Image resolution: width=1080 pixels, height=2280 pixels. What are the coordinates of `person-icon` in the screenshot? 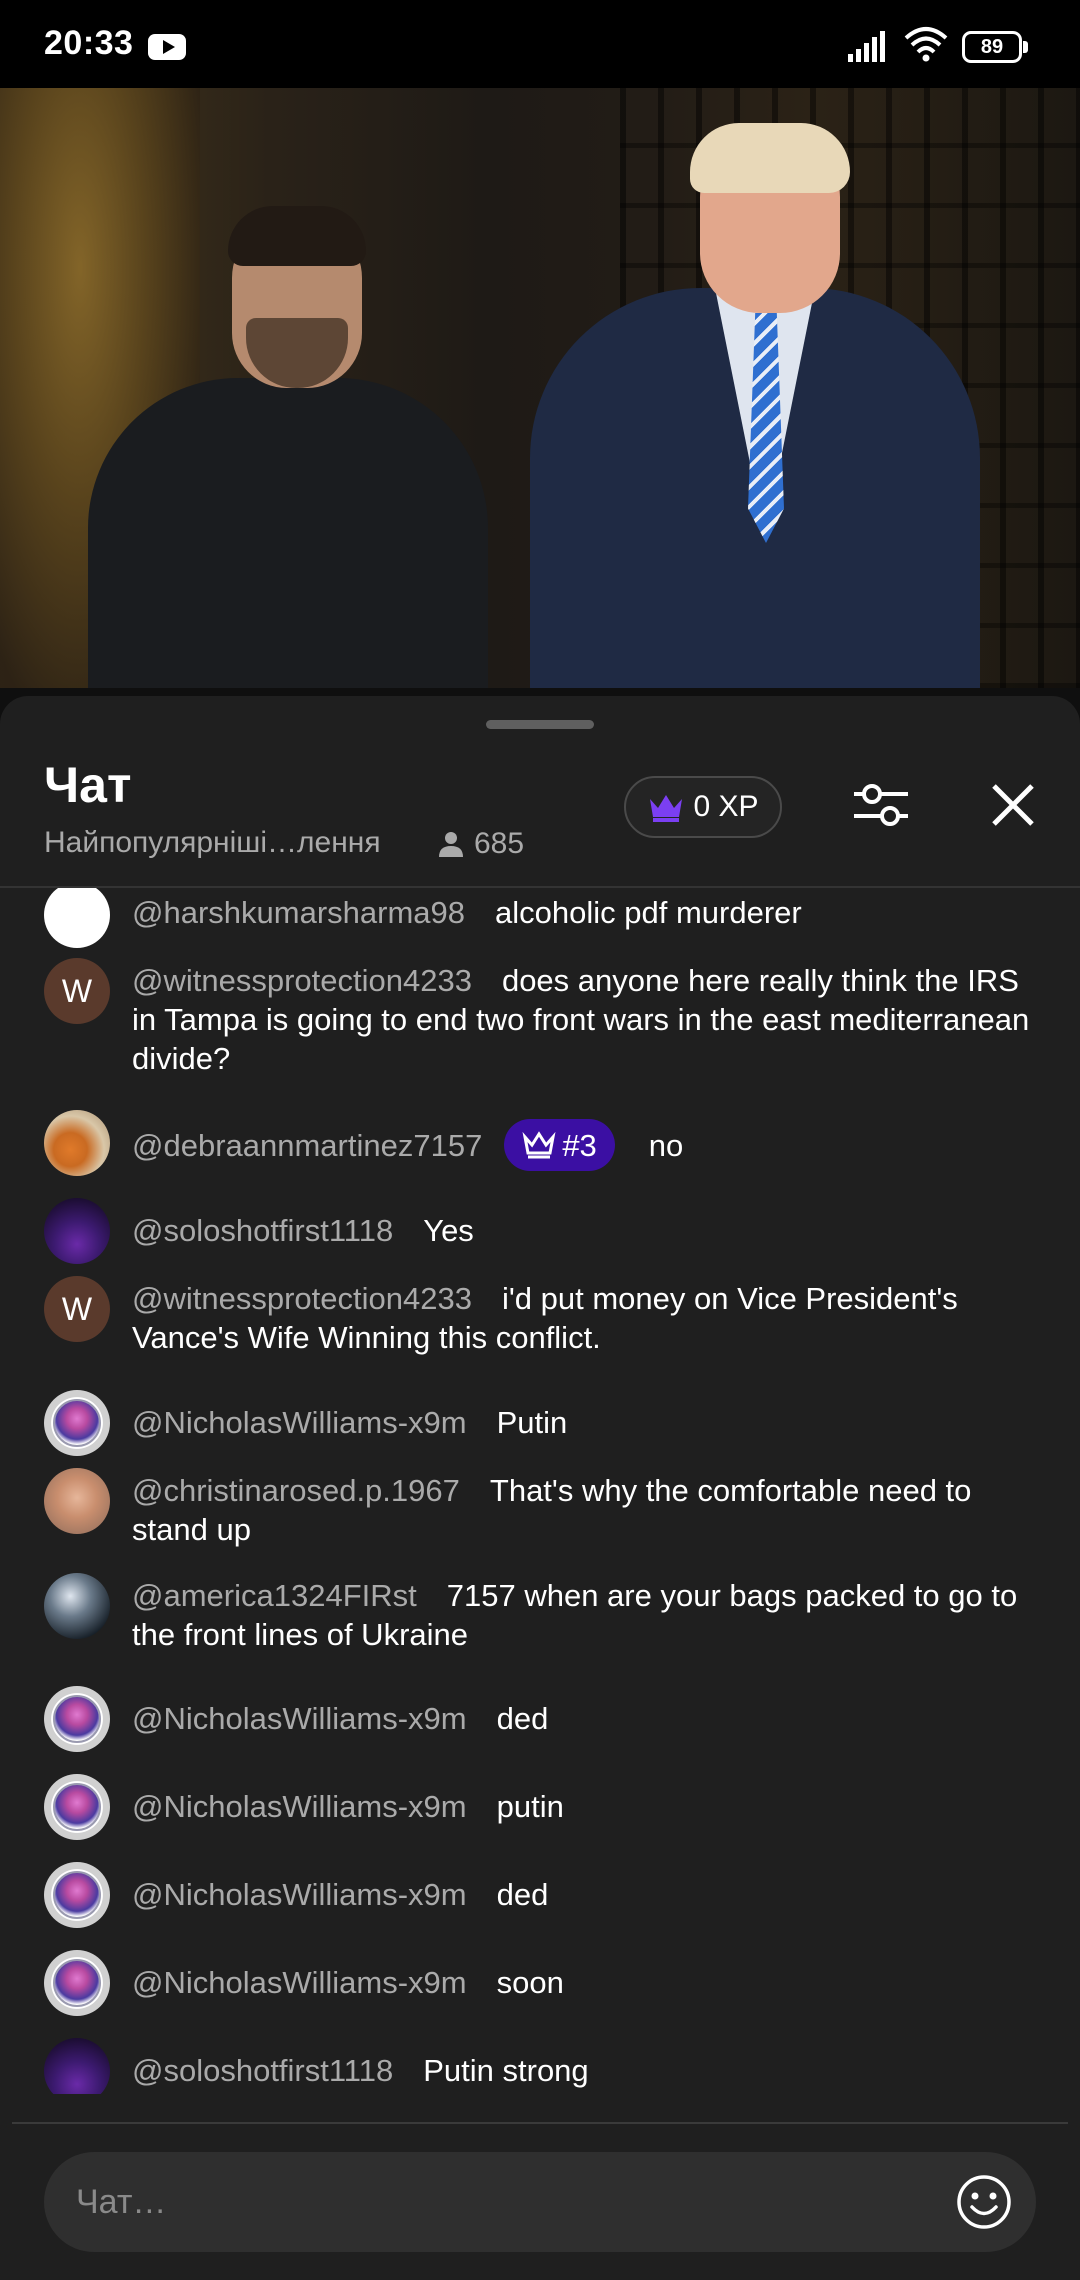 It's located at (451, 844).